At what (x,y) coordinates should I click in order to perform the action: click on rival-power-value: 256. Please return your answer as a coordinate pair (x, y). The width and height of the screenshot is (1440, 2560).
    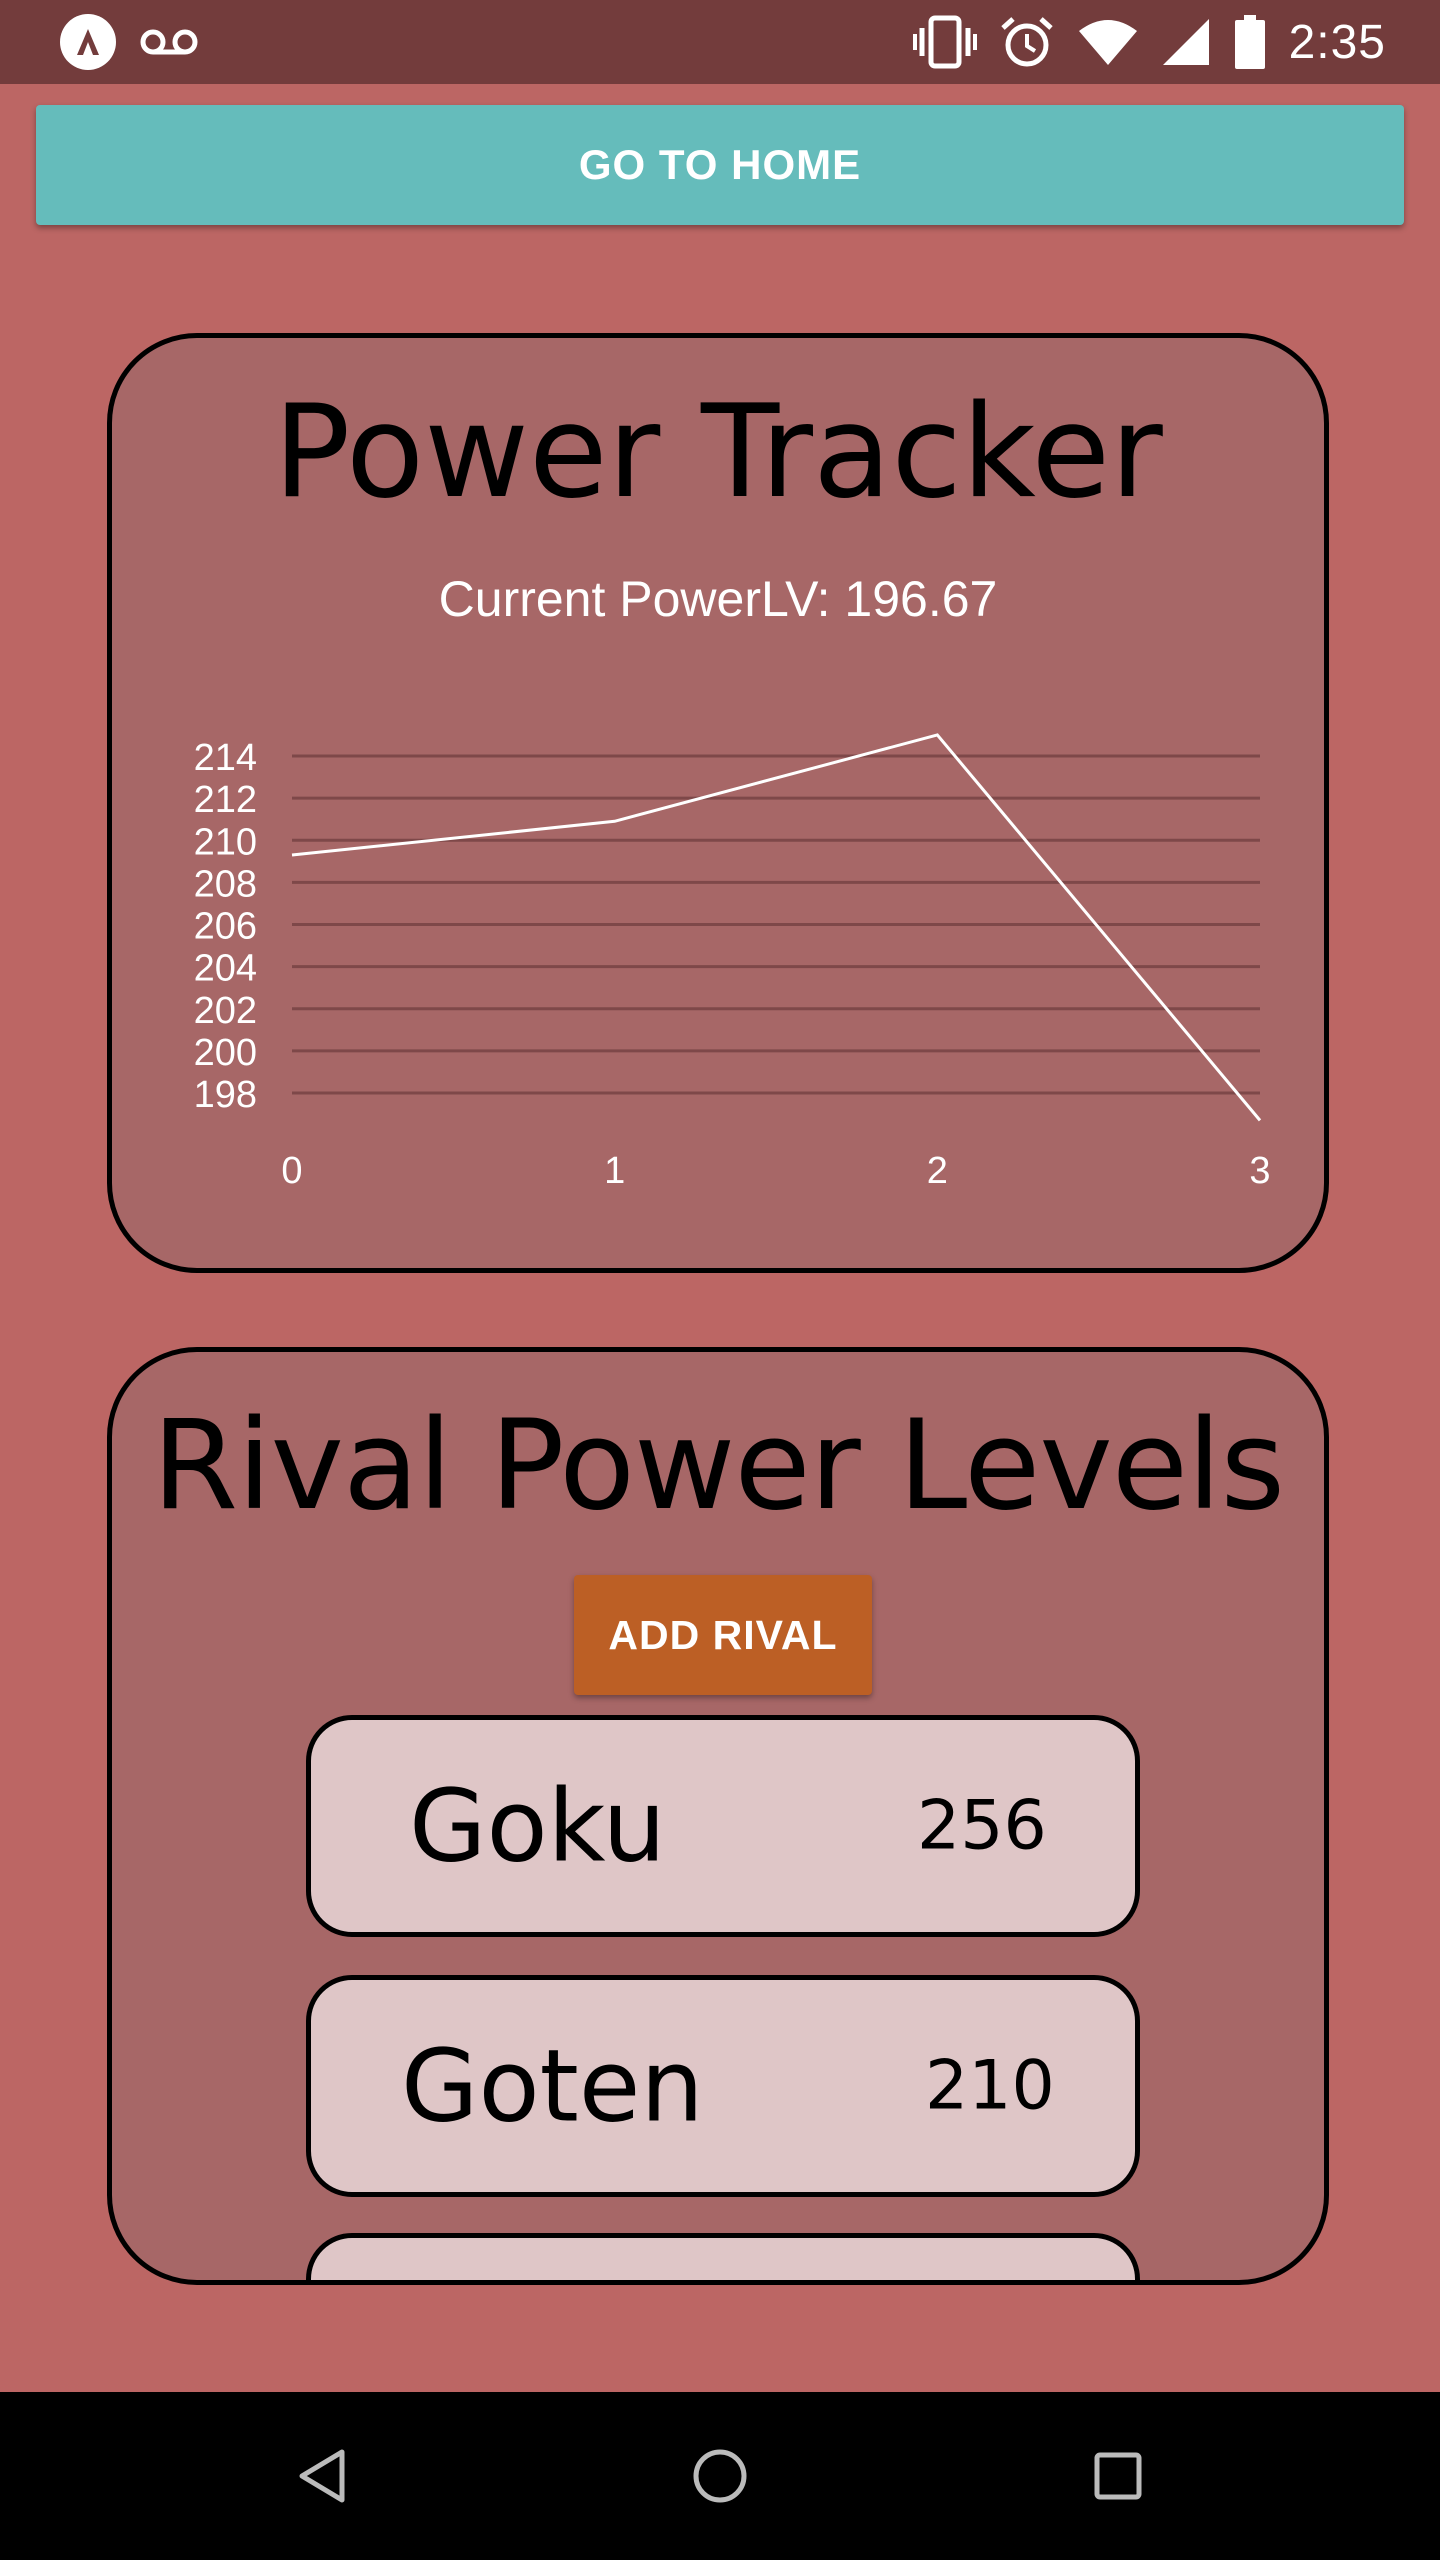
    Looking at the image, I should click on (982, 1826).